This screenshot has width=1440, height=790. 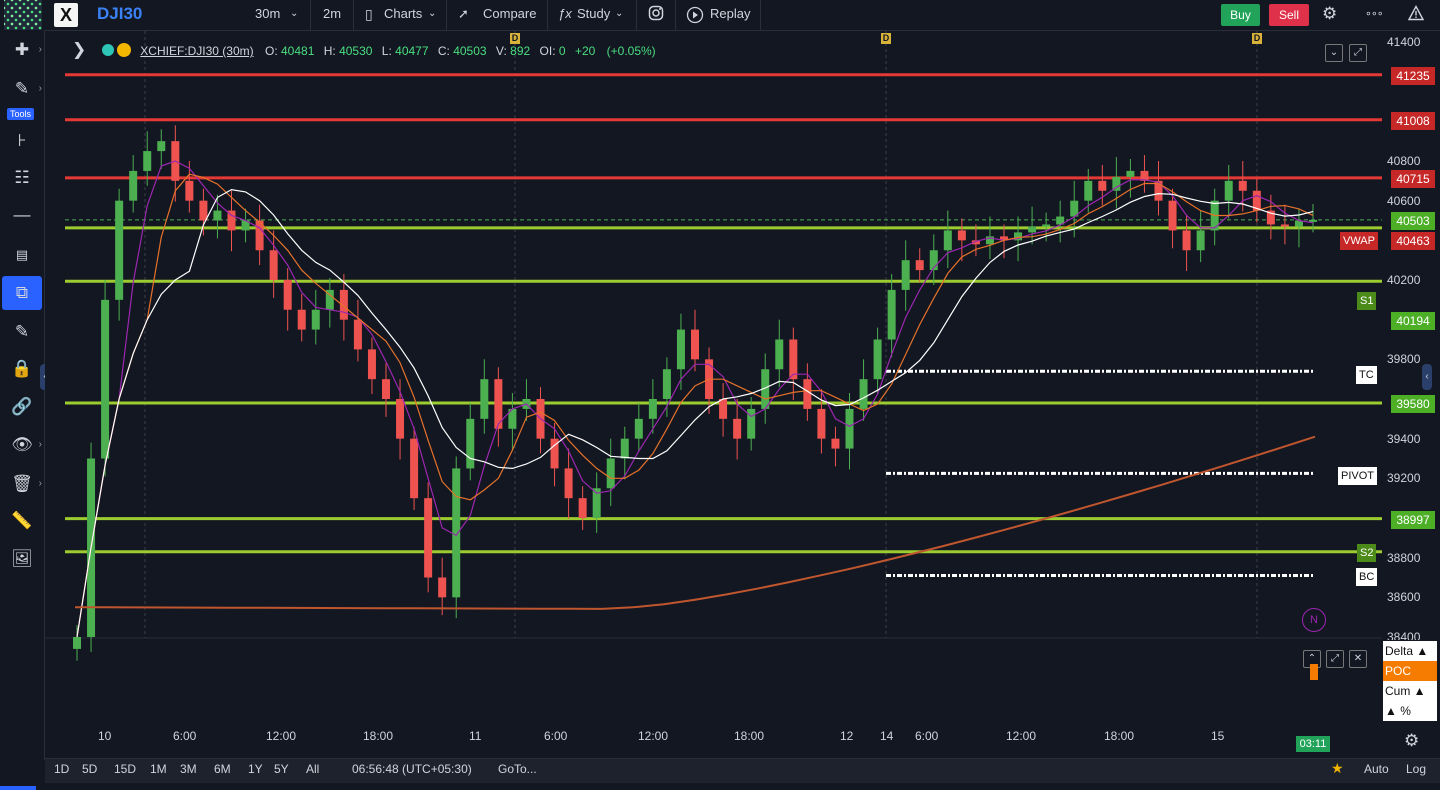 I want to click on text-icon: ▤, so click(x=22, y=254).